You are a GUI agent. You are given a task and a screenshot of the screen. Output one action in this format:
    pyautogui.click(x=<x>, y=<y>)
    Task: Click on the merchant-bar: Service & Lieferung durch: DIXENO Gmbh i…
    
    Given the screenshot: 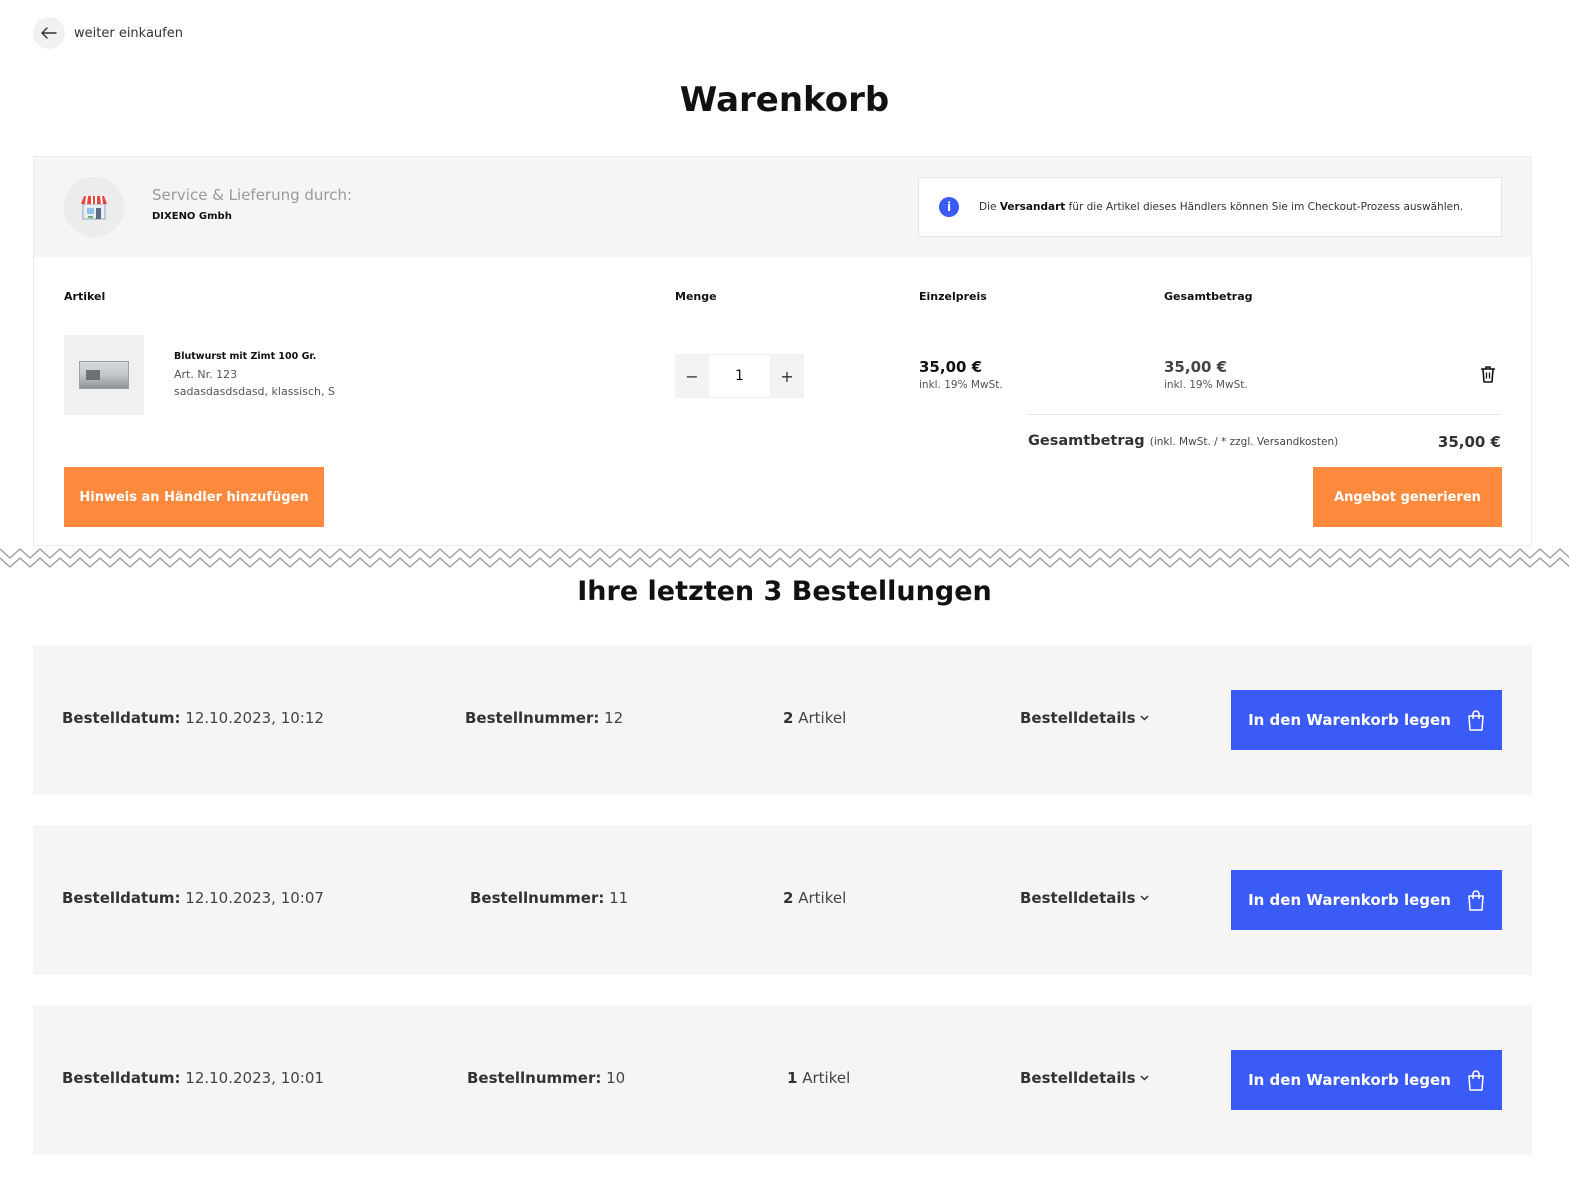 What is the action you would take?
    pyautogui.click(x=782, y=207)
    